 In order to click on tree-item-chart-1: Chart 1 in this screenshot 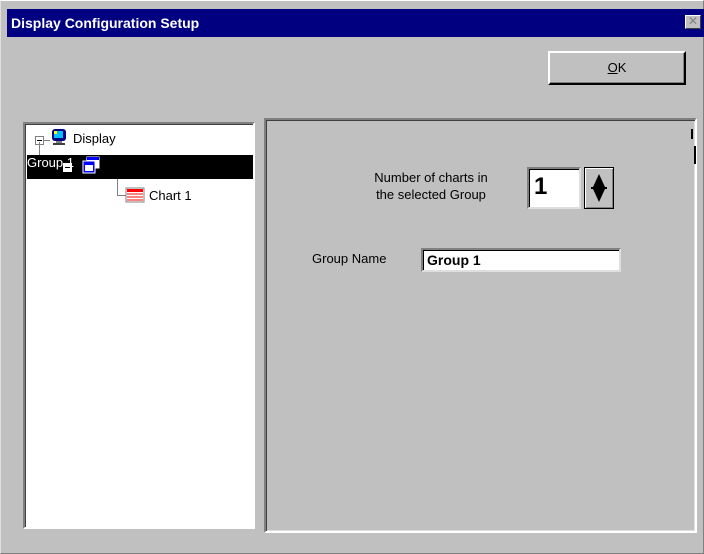, I will do `click(185, 196)`.